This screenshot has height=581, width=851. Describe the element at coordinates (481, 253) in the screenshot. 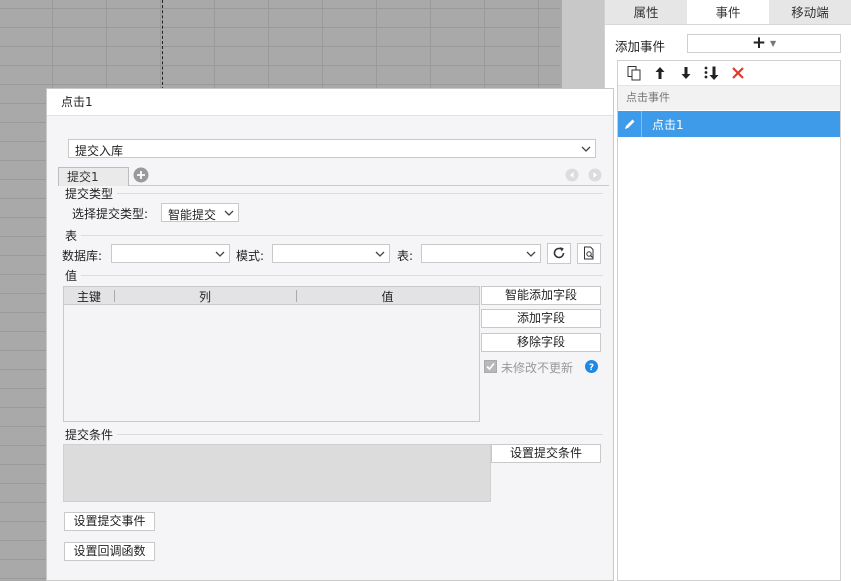

I see `table-select` at that location.